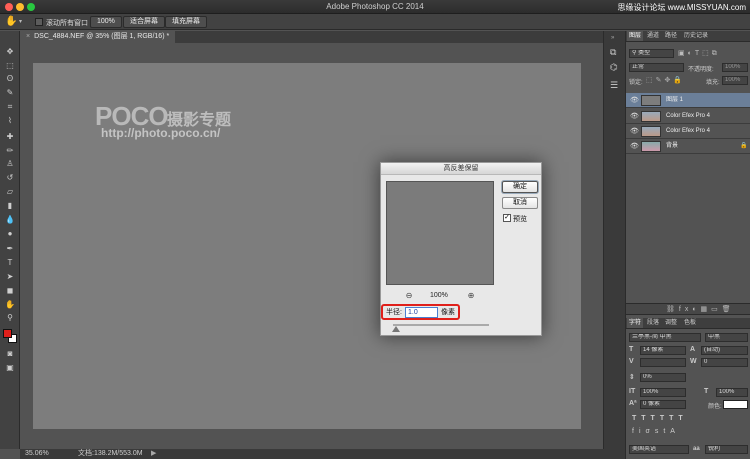 The image size is (750, 459). Describe the element at coordinates (10, 107) in the screenshot. I see `crop-tool-icon: ⌗` at that location.